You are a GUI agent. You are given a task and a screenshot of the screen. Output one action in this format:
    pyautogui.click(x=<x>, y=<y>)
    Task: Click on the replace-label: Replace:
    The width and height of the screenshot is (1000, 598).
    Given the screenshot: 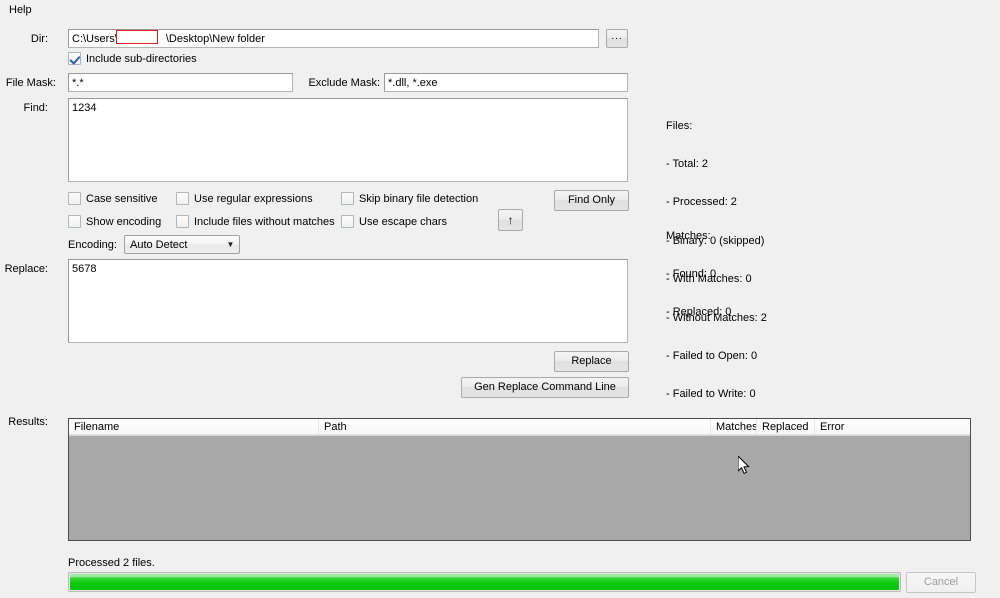 What is the action you would take?
    pyautogui.click(x=26, y=269)
    